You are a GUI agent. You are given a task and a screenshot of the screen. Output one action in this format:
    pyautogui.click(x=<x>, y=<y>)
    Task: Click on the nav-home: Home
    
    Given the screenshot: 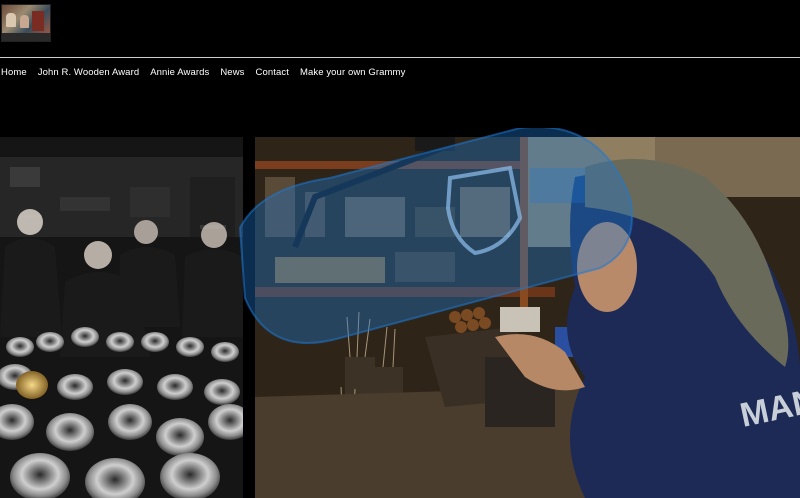 What is the action you would take?
    pyautogui.click(x=14, y=72)
    